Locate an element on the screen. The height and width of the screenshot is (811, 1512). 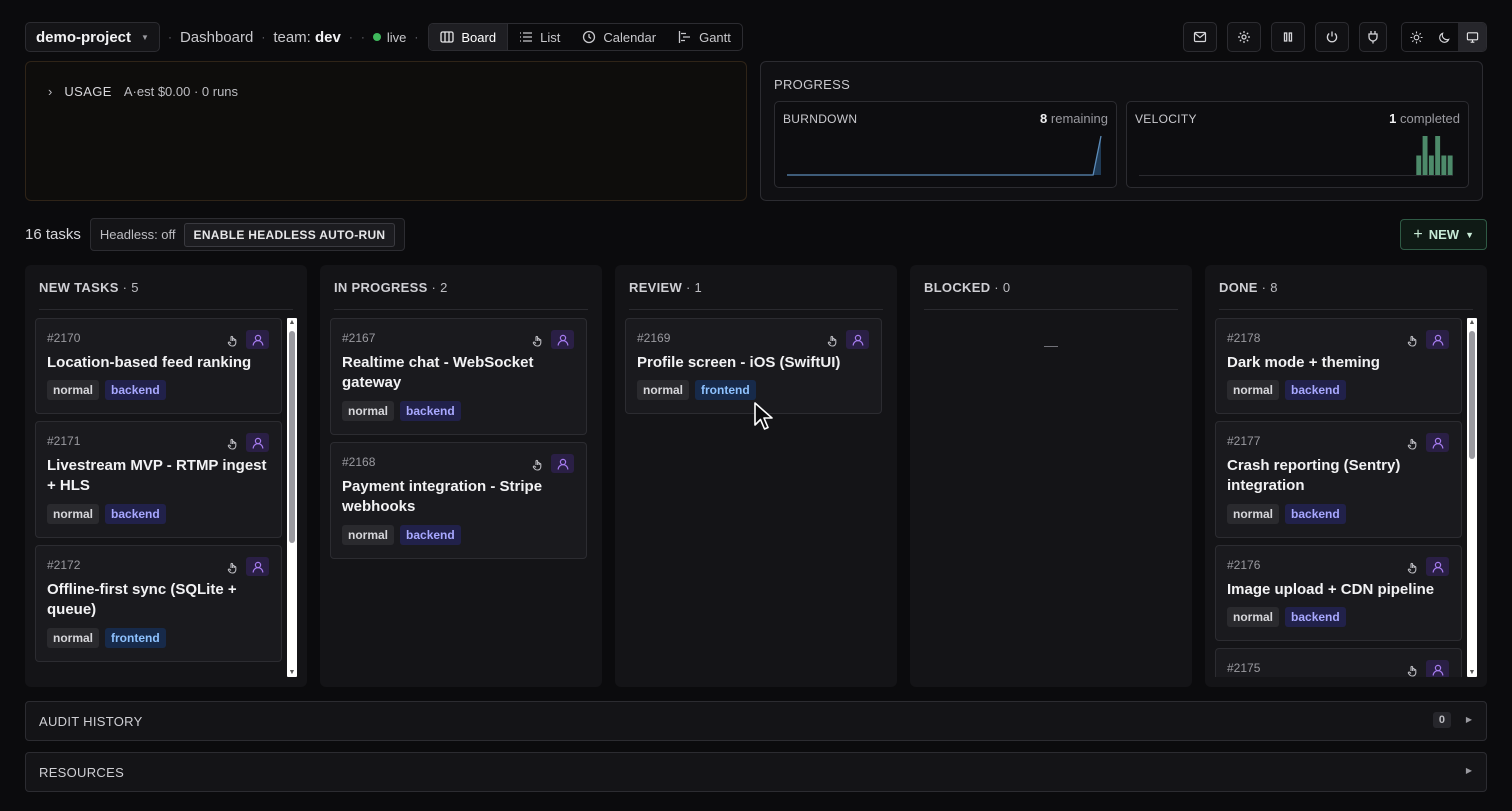
power-button is located at coordinates (1332, 37).